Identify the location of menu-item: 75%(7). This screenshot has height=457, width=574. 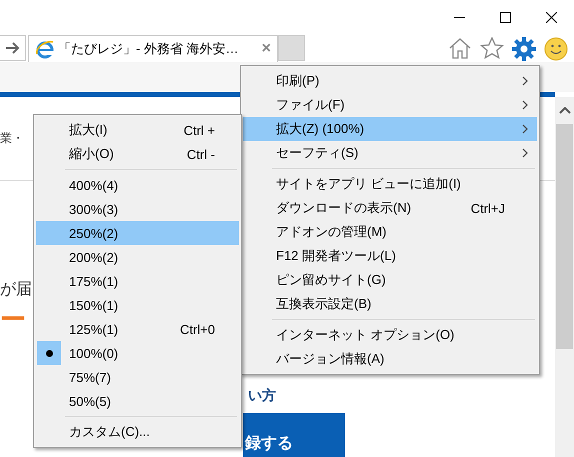
(137, 377).